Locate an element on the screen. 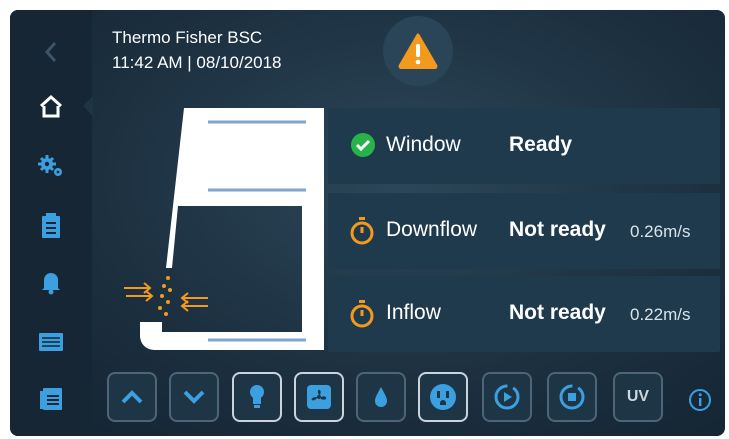  outlet-icon is located at coordinates (443, 397).